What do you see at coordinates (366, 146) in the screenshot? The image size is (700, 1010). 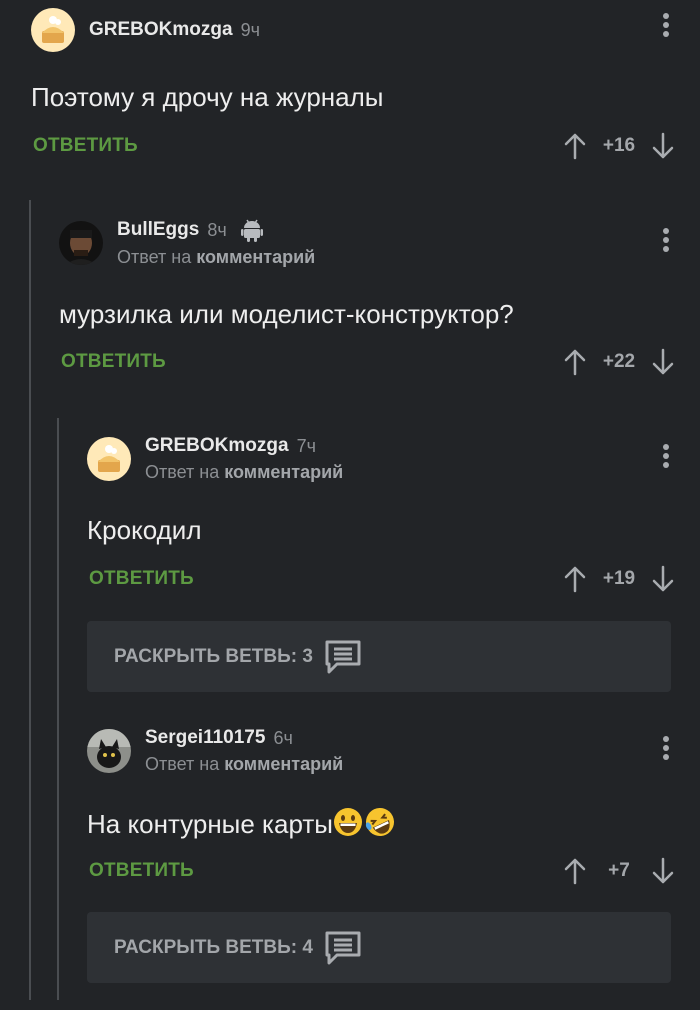 I see `comment-actions: ОТВЕТИТЬ +16` at bounding box center [366, 146].